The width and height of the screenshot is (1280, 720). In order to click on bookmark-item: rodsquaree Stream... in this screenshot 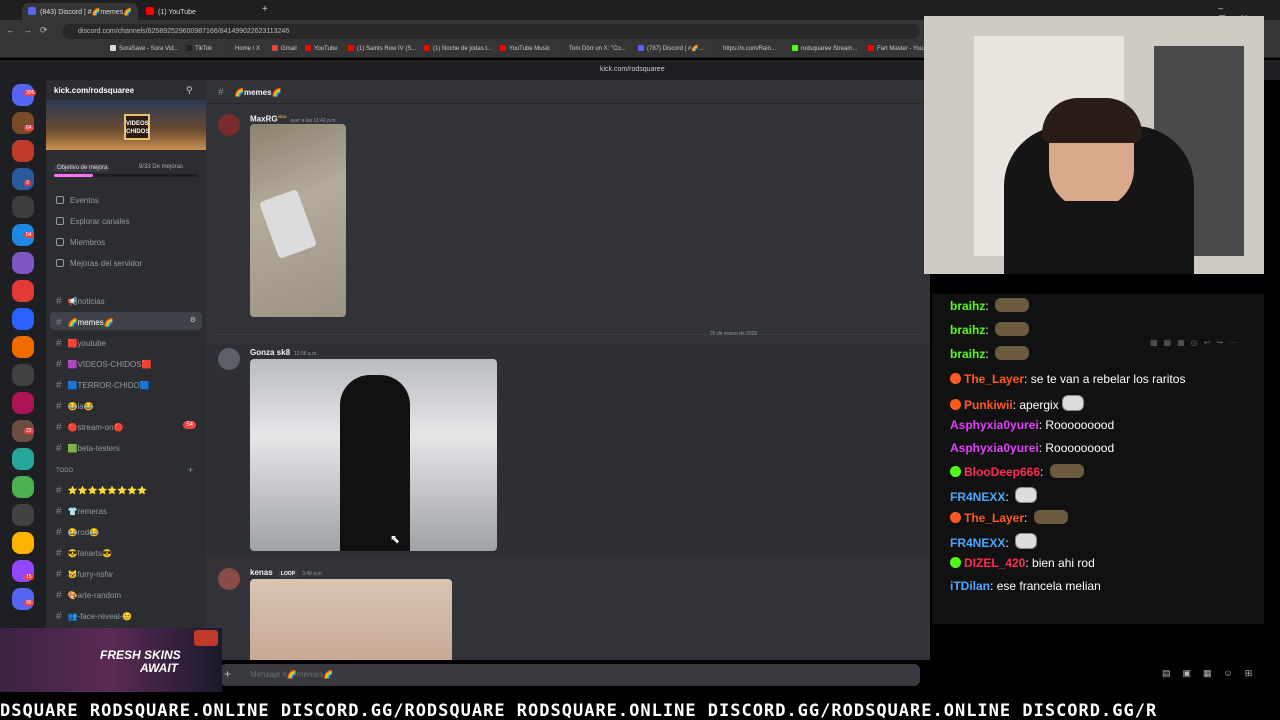, I will do `click(824, 48)`.